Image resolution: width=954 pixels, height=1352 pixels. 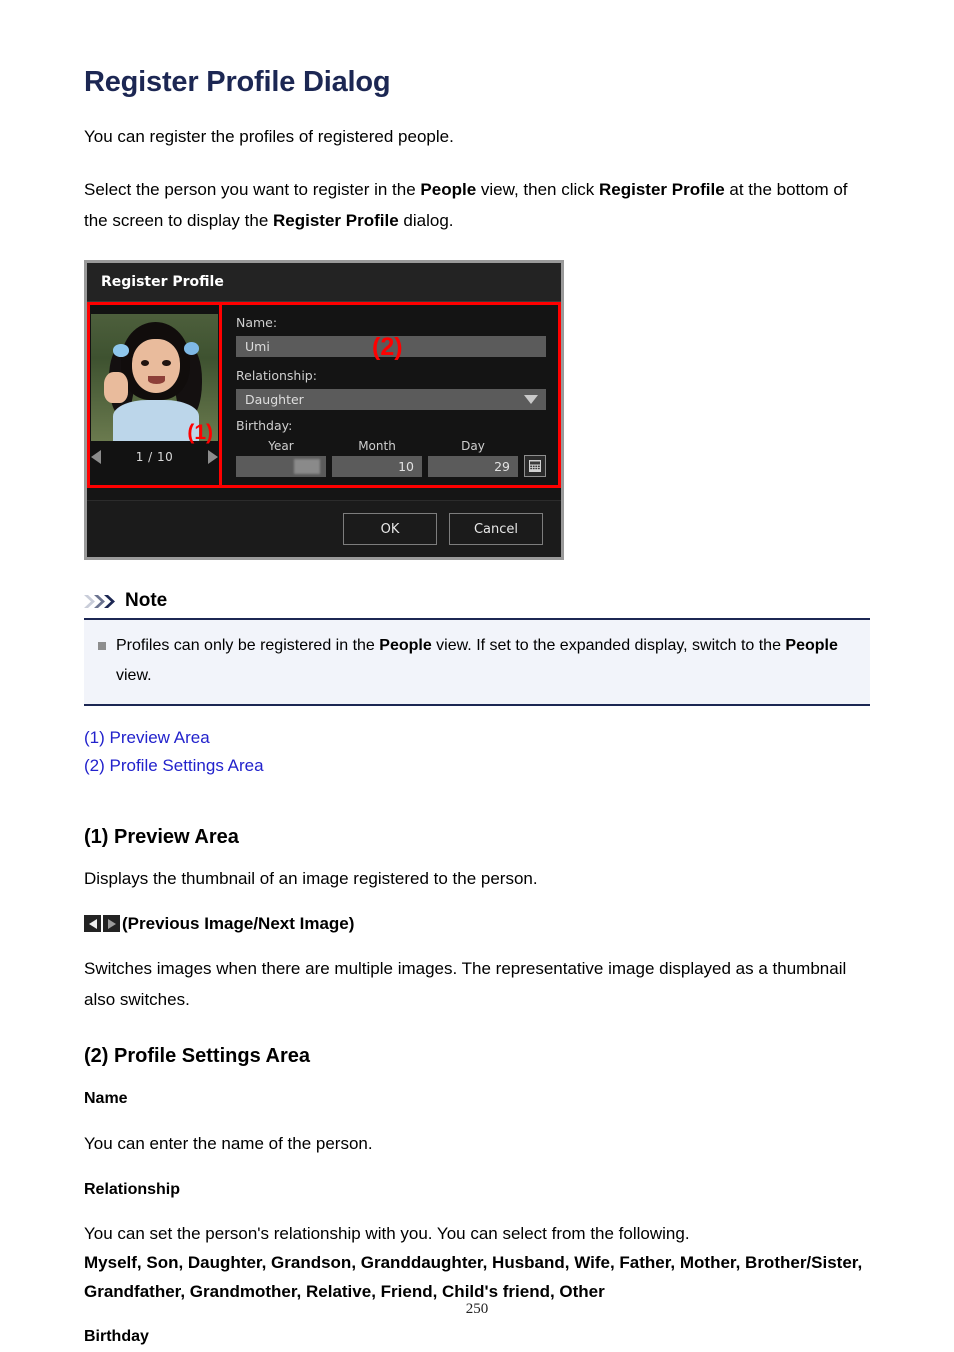 I want to click on note-chevrons-icon, so click(x=101, y=601).